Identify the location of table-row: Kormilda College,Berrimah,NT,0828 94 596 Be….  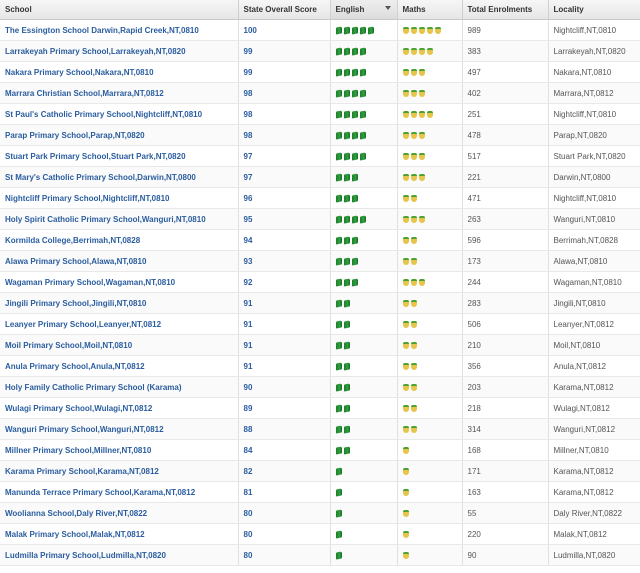
(320, 240).